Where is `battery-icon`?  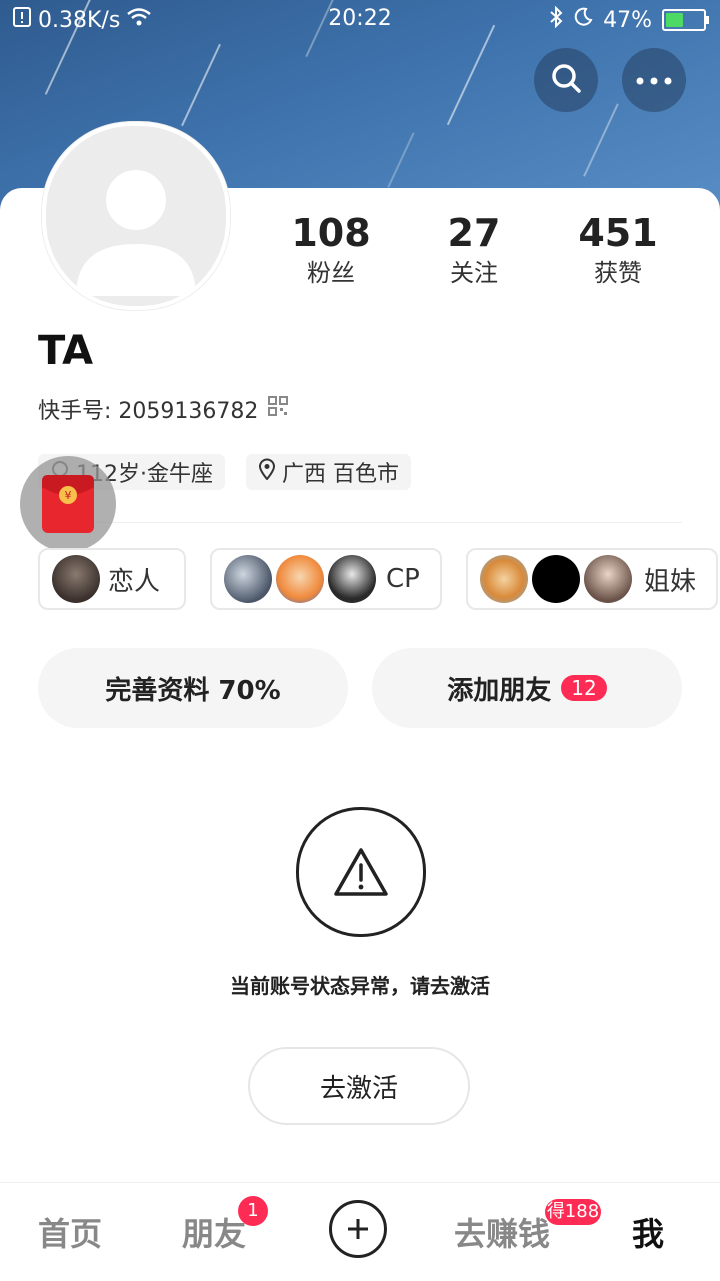 battery-icon is located at coordinates (685, 20).